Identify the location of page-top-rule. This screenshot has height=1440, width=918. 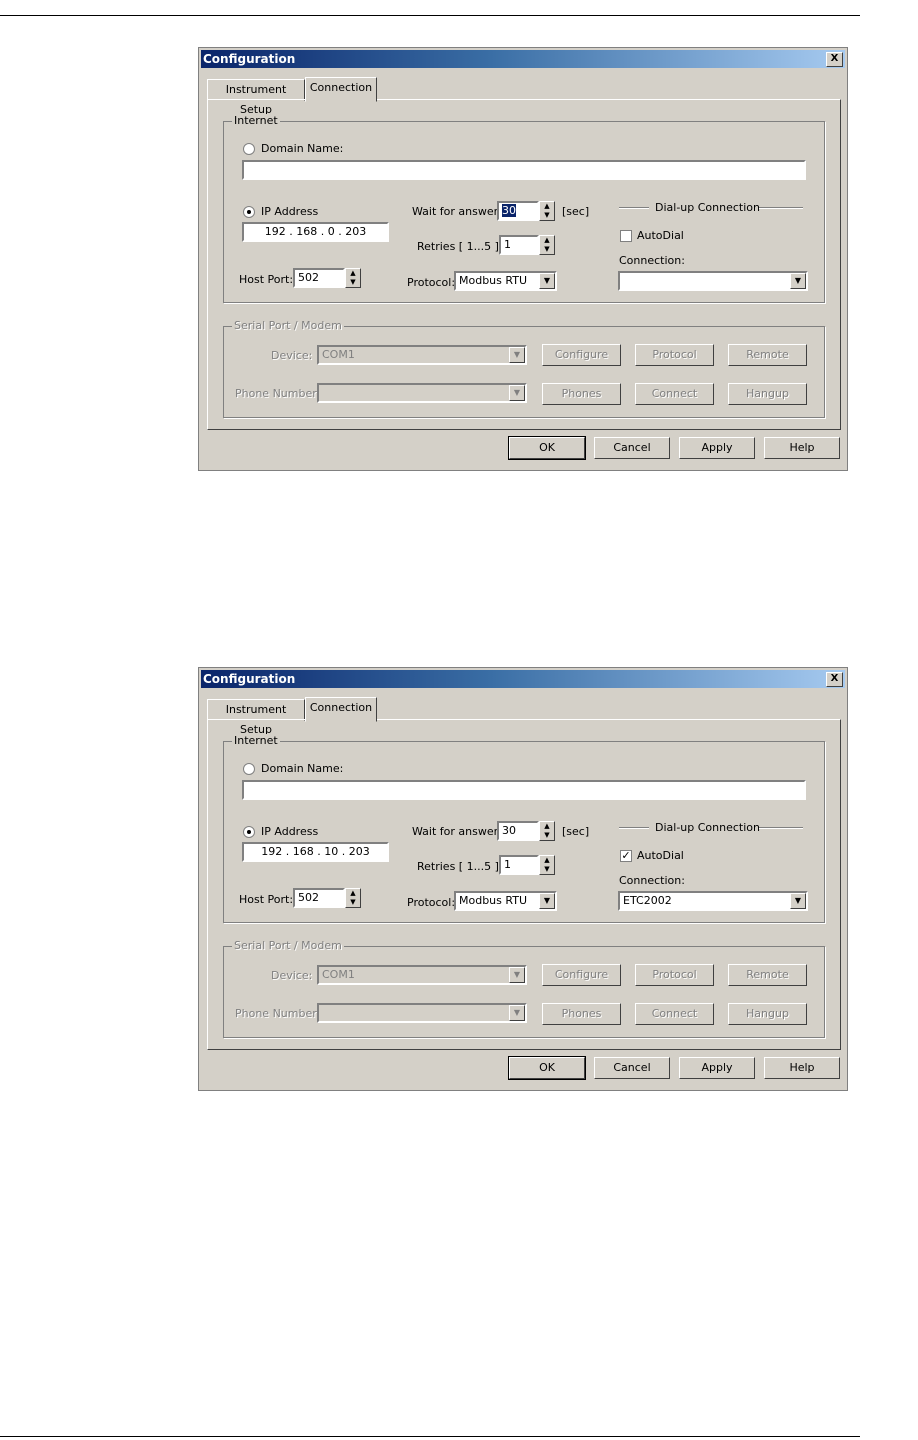
(430, 15).